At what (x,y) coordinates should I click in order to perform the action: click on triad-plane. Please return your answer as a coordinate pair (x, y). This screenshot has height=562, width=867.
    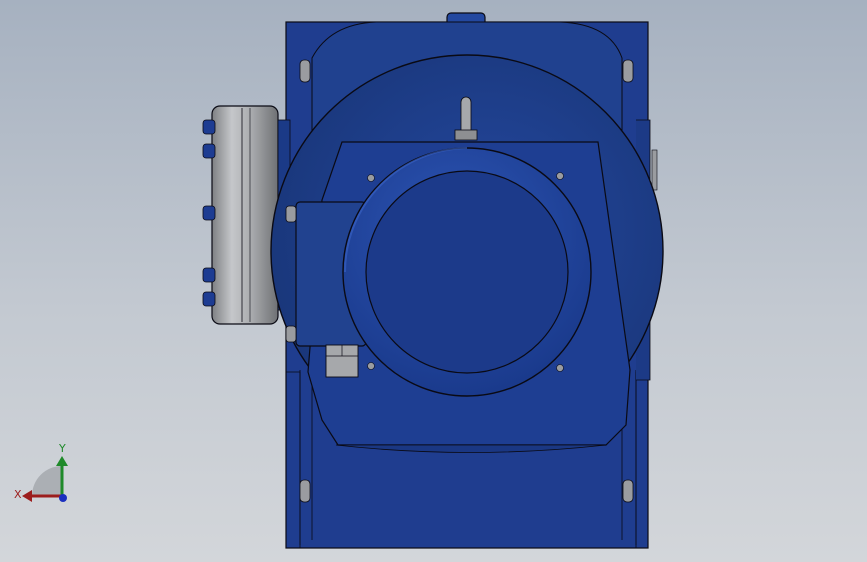
    Looking at the image, I should click on (47, 481).